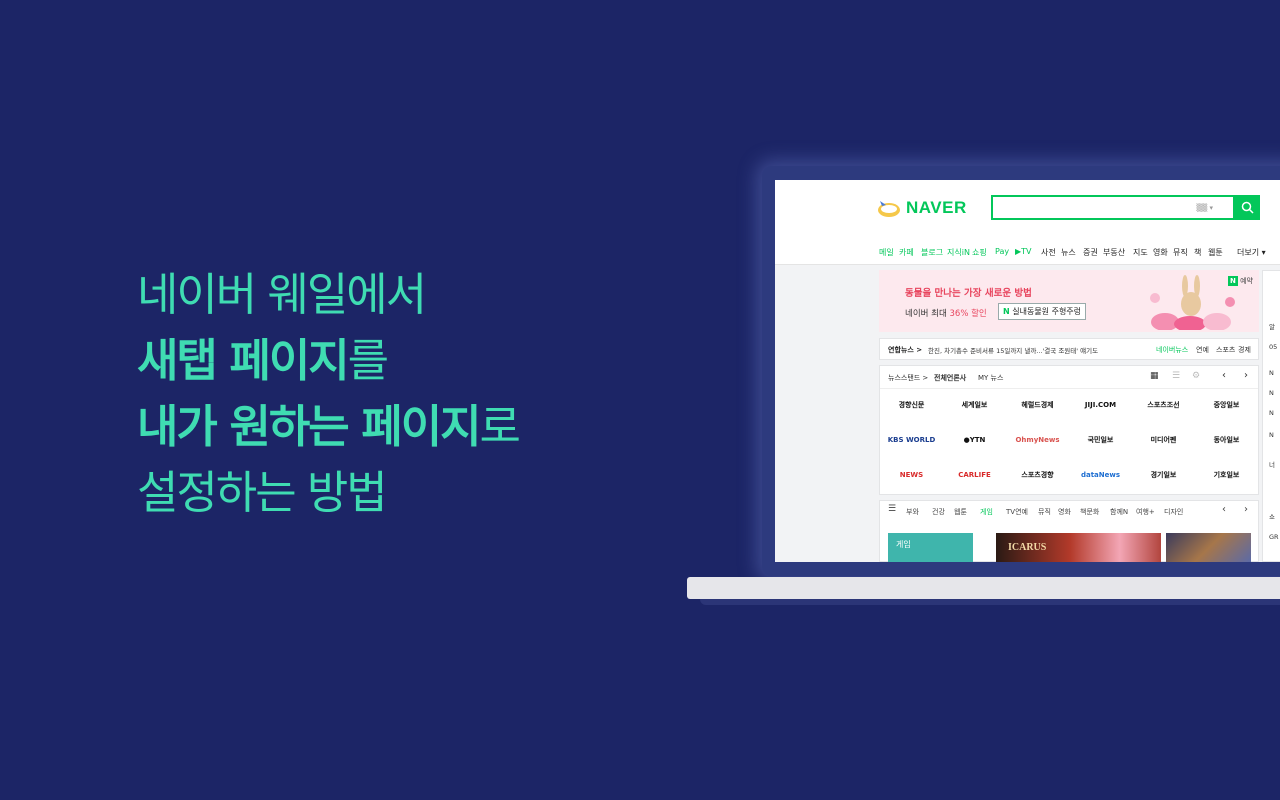  I want to click on menu-item: 메일, so click(886, 252).